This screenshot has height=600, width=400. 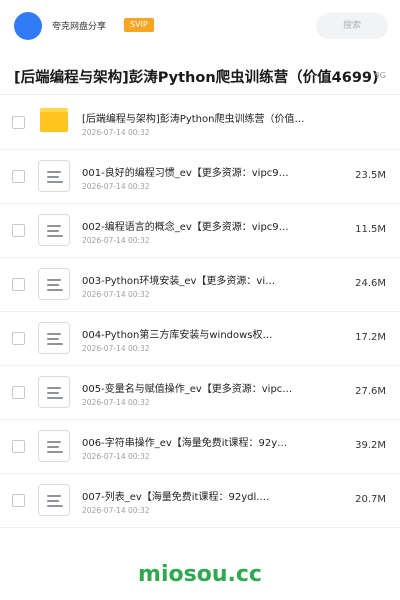 I want to click on folder-icon, so click(x=54, y=120).